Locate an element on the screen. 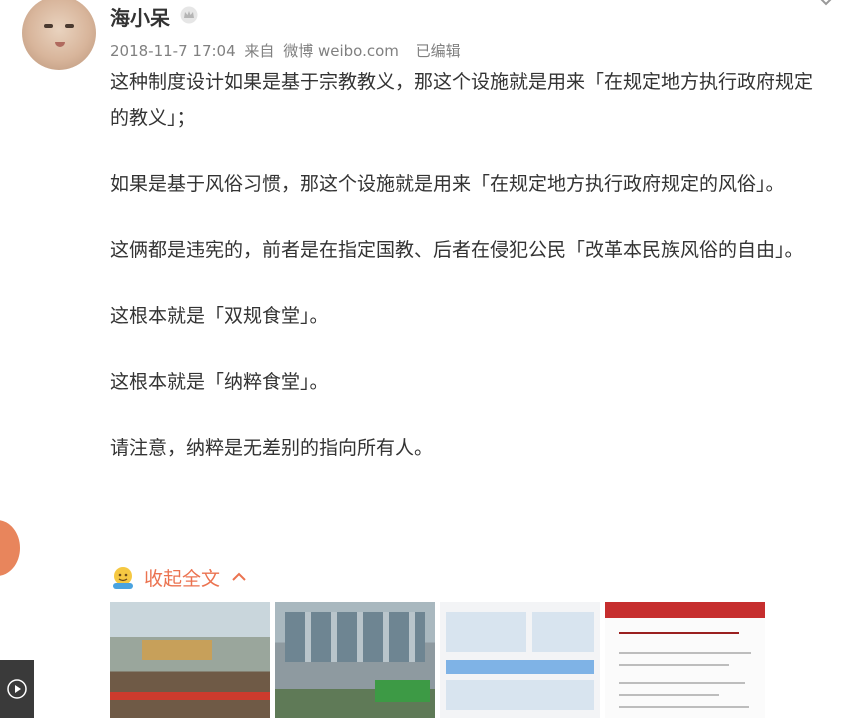  thumbnail-awning is located at coordinates (190, 696).